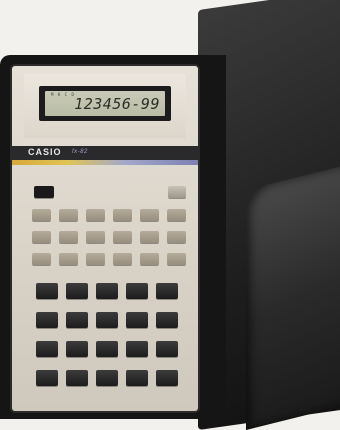 The image size is (340, 430). I want to click on brand-stripe, so click(105, 162).